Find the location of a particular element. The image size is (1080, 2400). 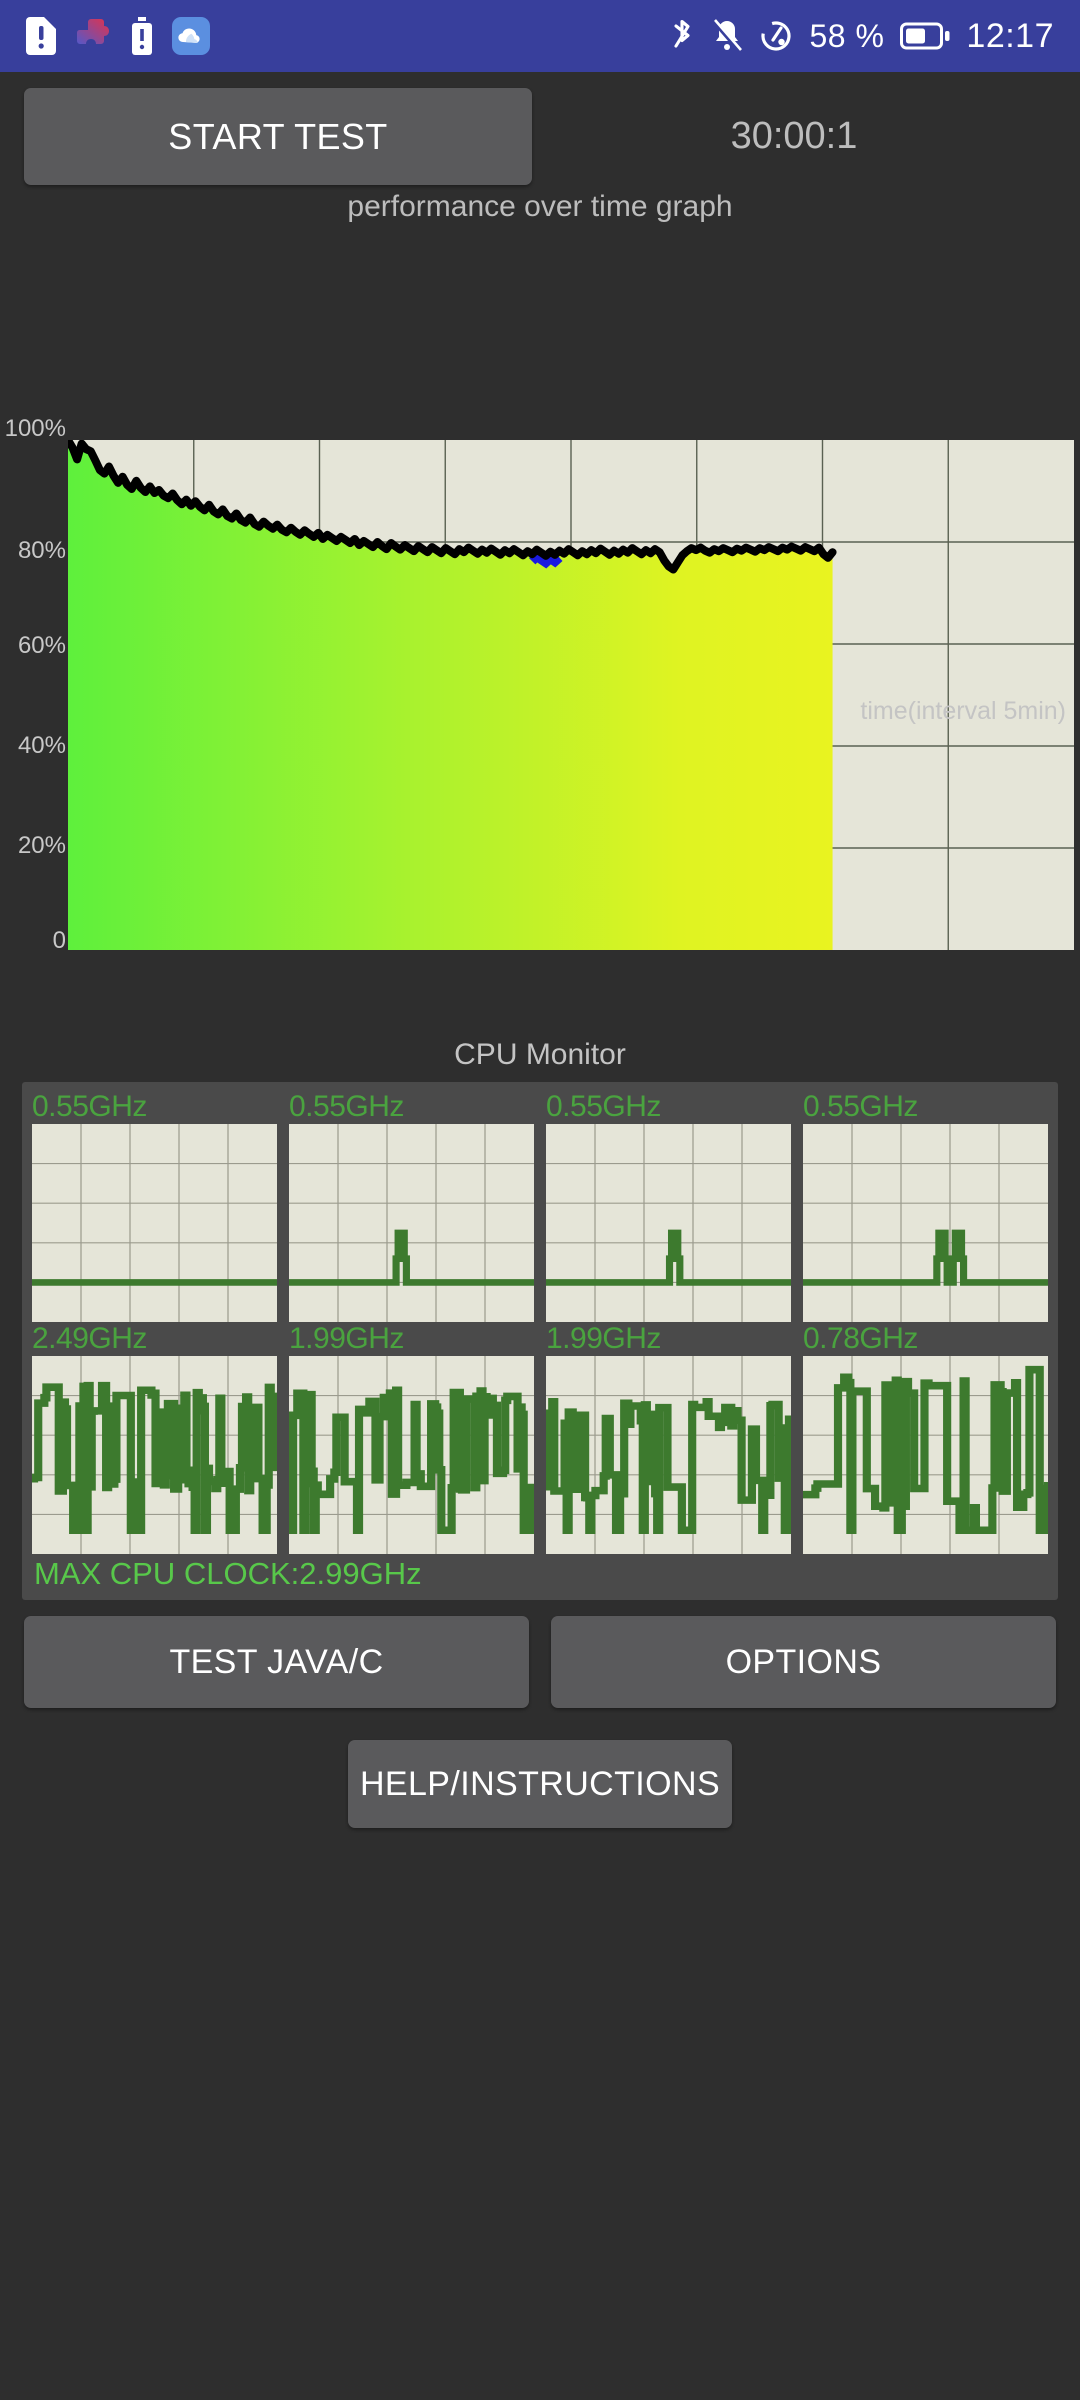

cpu-core-row-bottom: 2.49GHz 1.99GHz 1.99GHz 0.78GHz is located at coordinates (540, 1438).